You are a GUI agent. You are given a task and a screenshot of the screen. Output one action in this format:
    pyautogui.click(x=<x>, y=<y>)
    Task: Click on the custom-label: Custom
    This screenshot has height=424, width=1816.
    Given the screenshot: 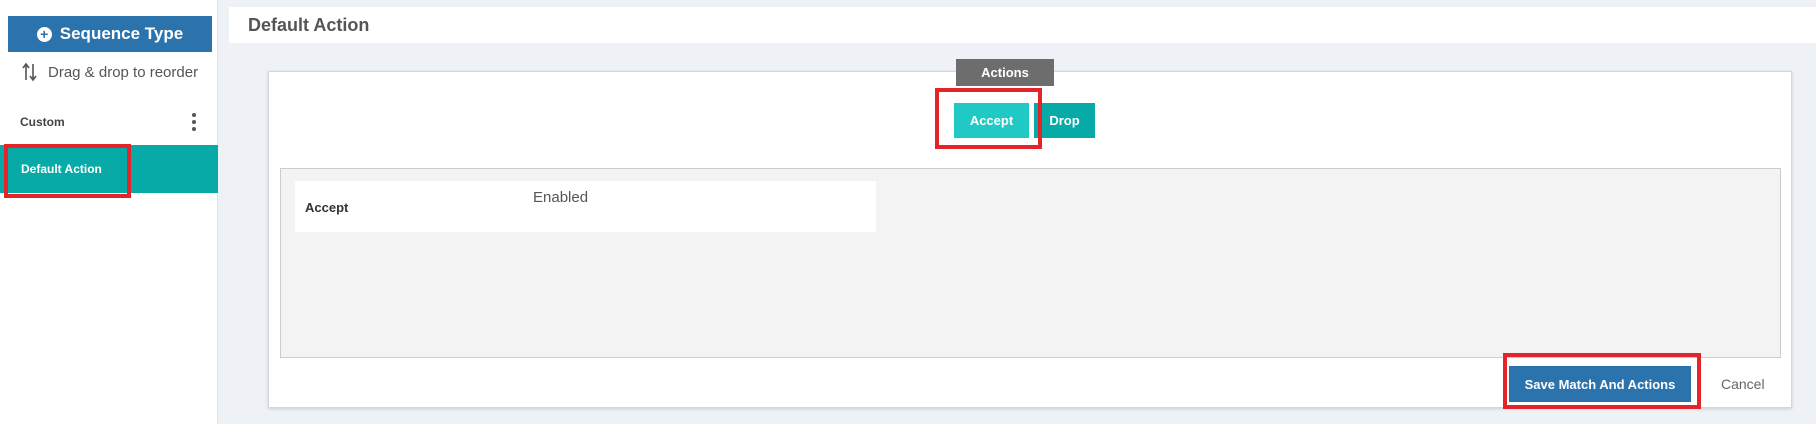 What is the action you would take?
    pyautogui.click(x=42, y=122)
    